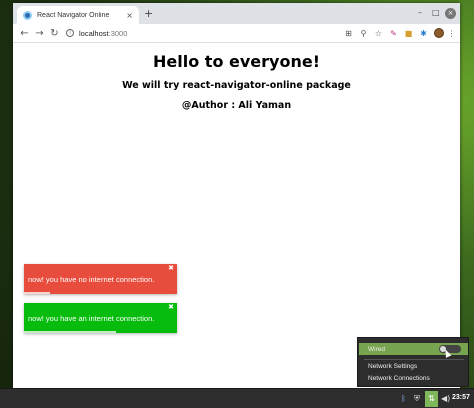 The image size is (474, 408). Describe the element at coordinates (129, 15) in the screenshot. I see `tab-close-icon: ×` at that location.